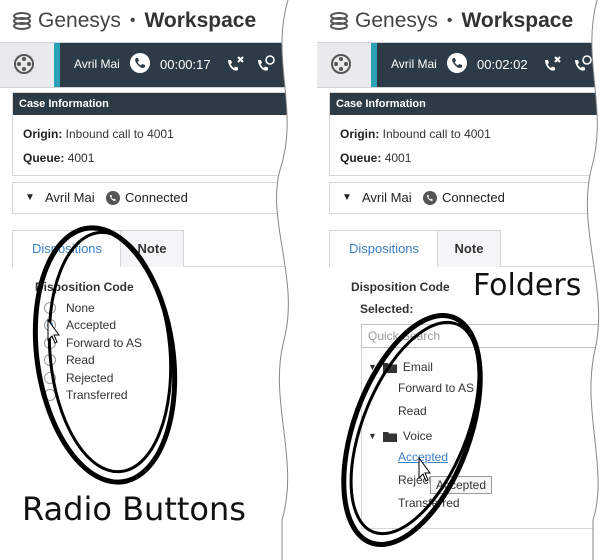 This screenshot has width=611, height=560. Describe the element at coordinates (387, 309) in the screenshot. I see `selected-label: Selected:` at that location.